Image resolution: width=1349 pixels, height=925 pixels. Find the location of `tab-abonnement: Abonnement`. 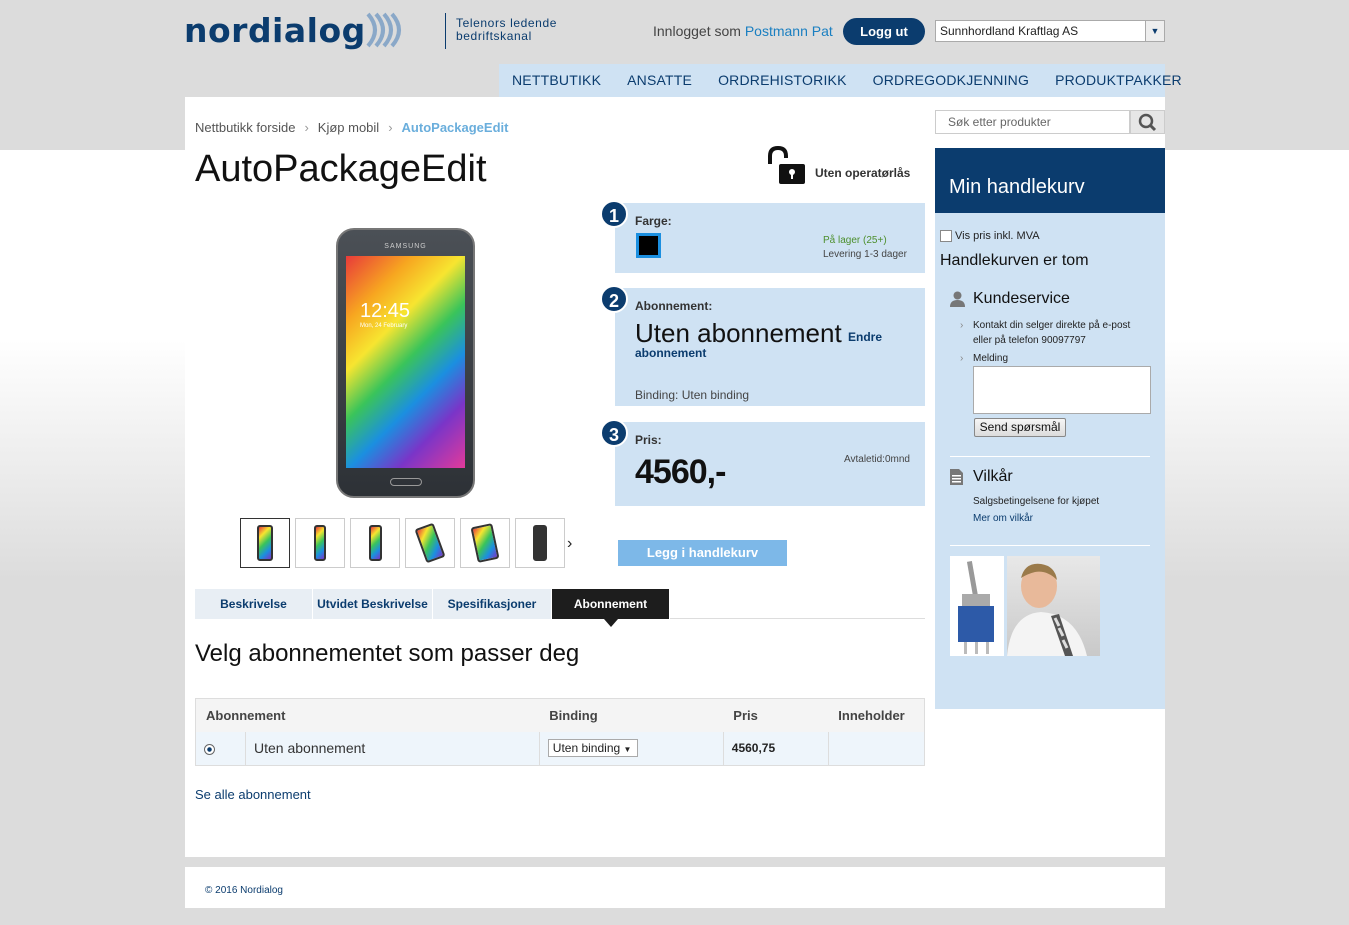

tab-abonnement: Abonnement is located at coordinates (611, 608).